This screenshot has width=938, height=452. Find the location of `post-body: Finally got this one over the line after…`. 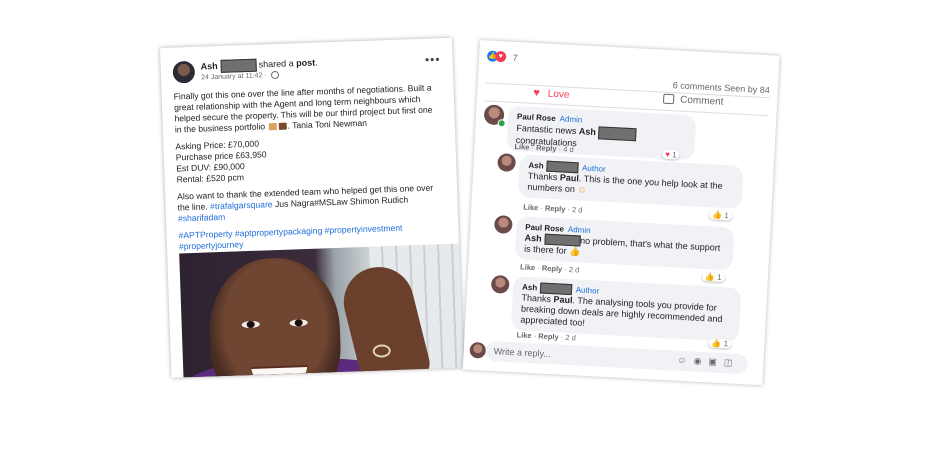

post-body: Finally got this one over the line after… is located at coordinates (312, 170).